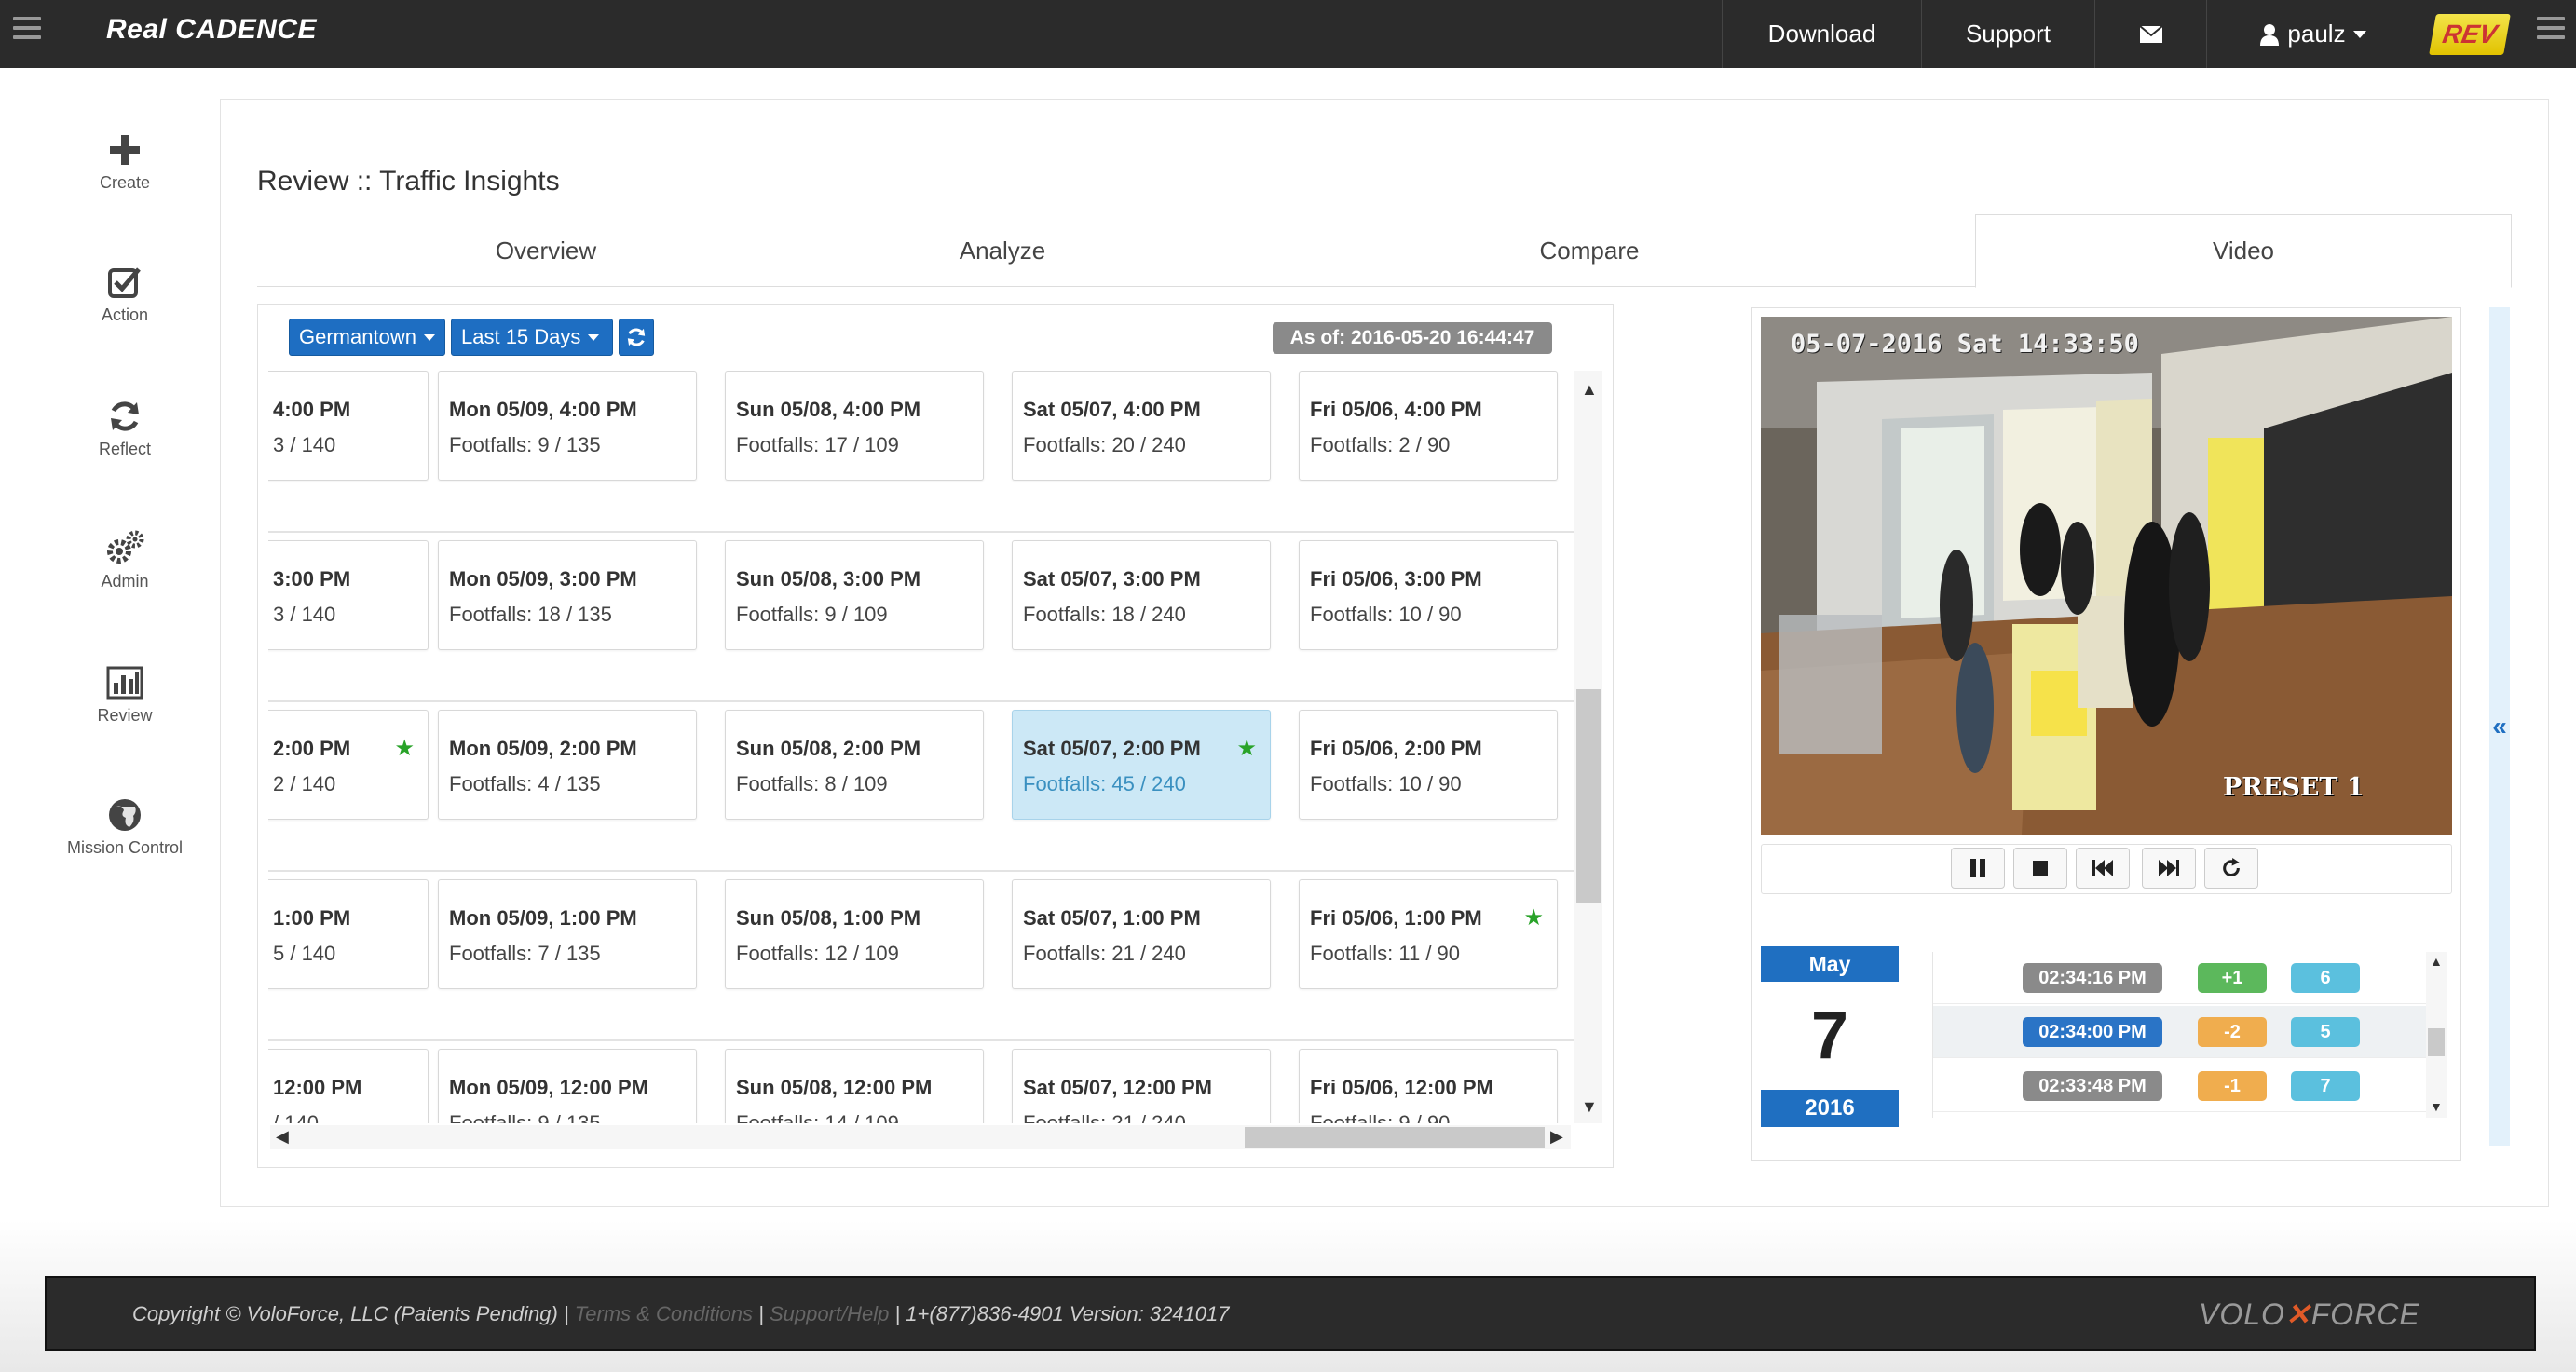 The image size is (2576, 1372). I want to click on rev-logo-icon: REV, so click(2469, 34).